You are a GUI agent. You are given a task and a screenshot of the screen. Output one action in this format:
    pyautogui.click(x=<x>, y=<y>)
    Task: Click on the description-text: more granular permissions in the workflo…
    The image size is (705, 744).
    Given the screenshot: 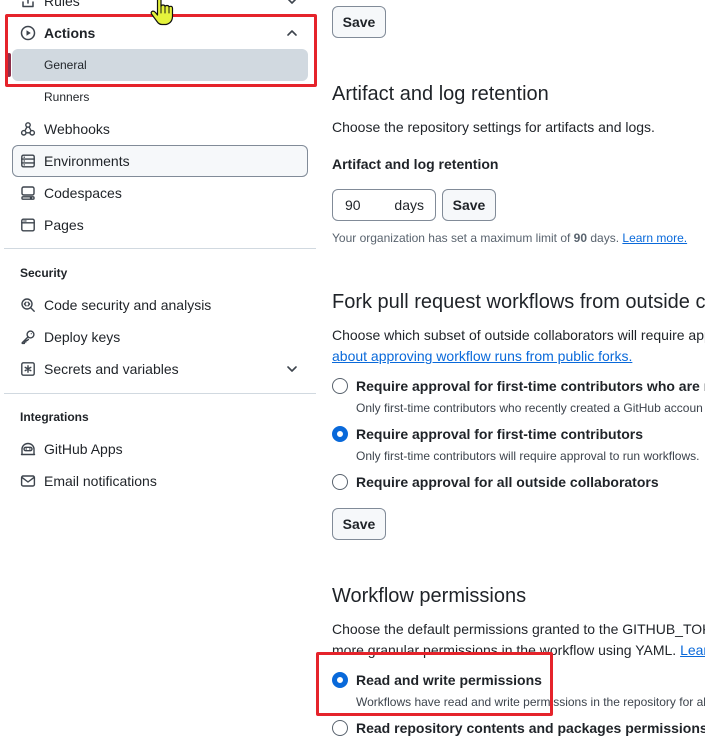 What is the action you would take?
    pyautogui.click(x=506, y=650)
    